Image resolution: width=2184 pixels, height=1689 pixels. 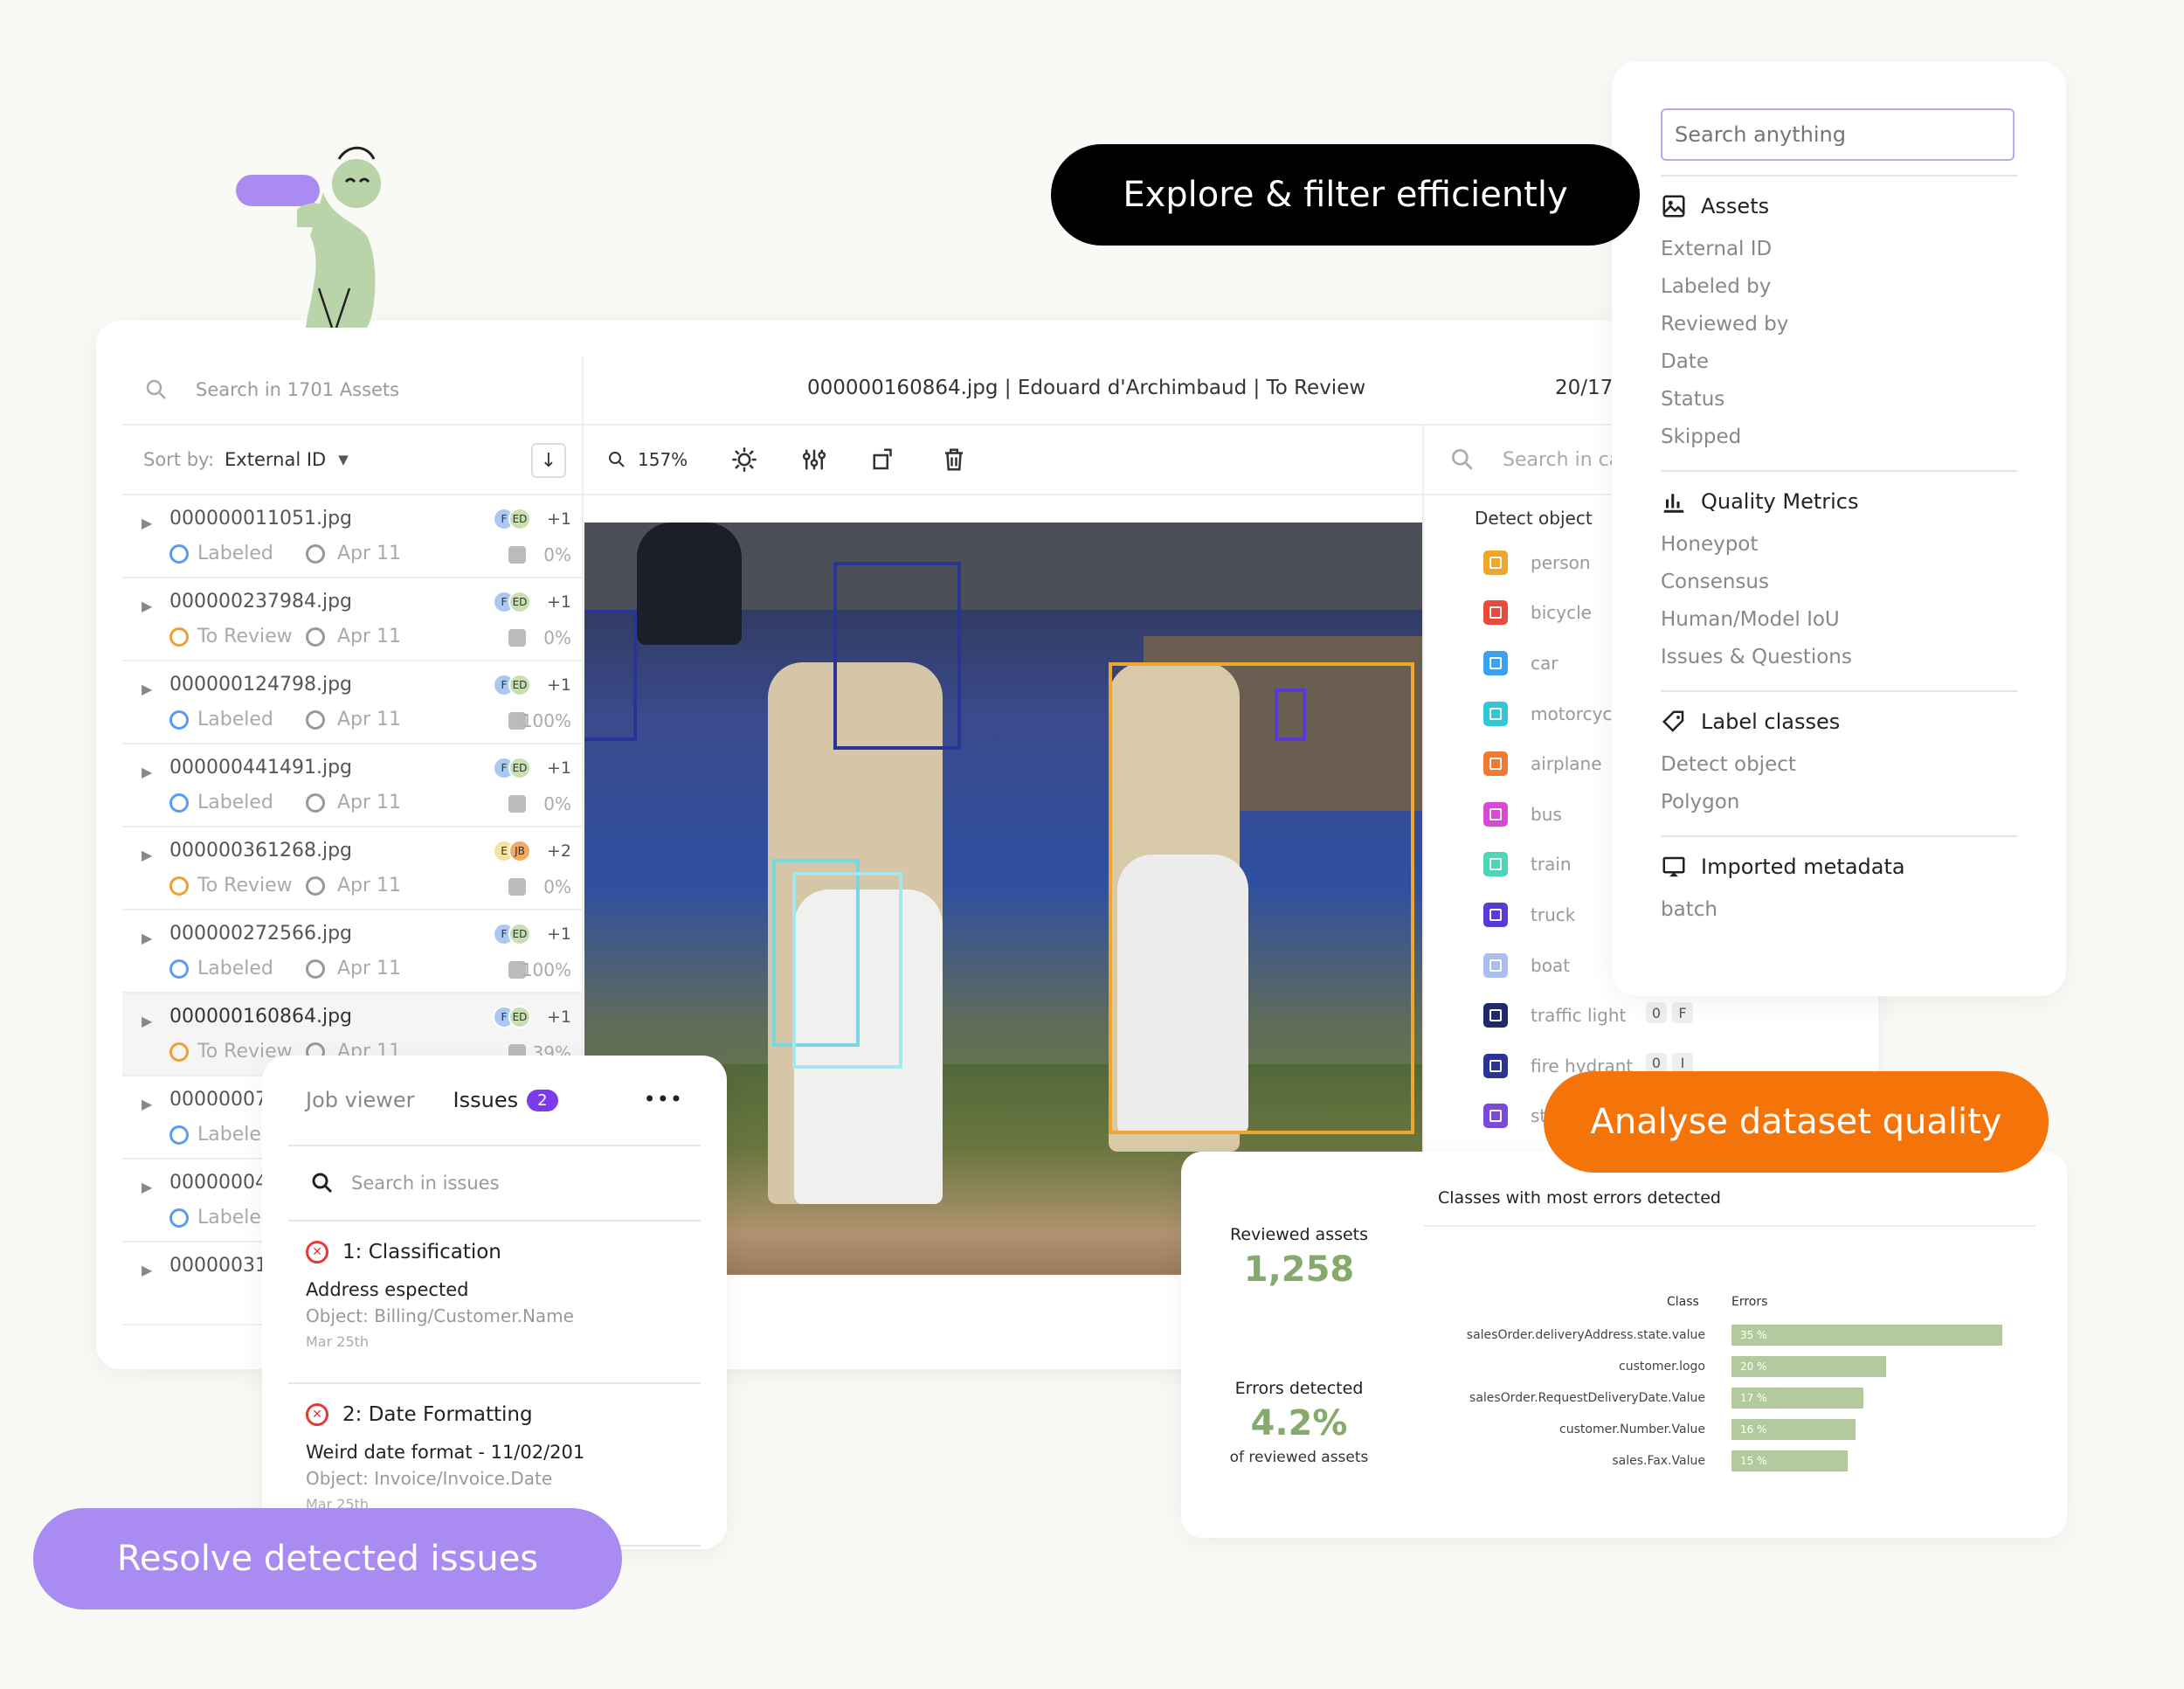 What do you see at coordinates (260, 851) in the screenshot?
I see `asset-filename: 000000361268.jpg` at bounding box center [260, 851].